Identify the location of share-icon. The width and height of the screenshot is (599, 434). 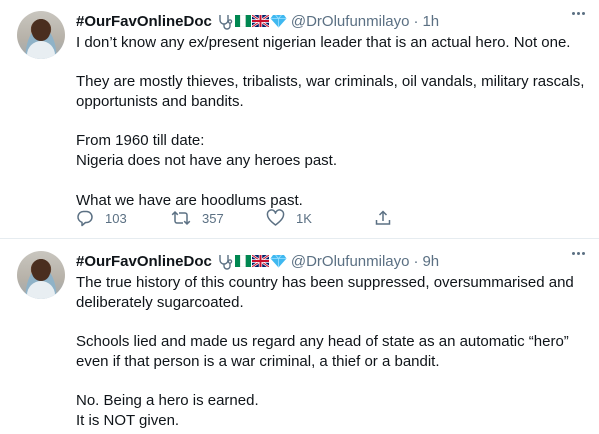
(383, 218).